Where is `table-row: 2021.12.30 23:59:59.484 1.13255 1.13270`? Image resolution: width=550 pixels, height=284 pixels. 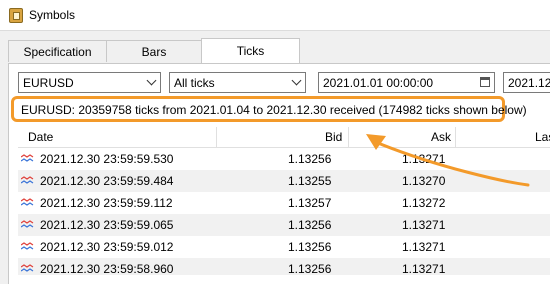
table-row: 2021.12.30 23:59:59.484 1.13255 1.13270 is located at coordinates (284, 181).